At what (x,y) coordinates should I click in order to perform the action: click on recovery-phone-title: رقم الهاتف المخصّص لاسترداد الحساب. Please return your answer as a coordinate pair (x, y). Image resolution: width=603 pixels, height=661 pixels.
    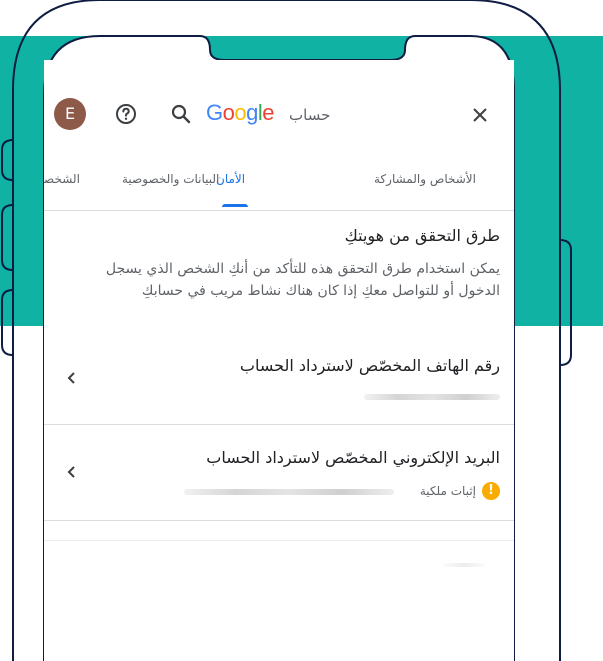
    Looking at the image, I should click on (369, 365).